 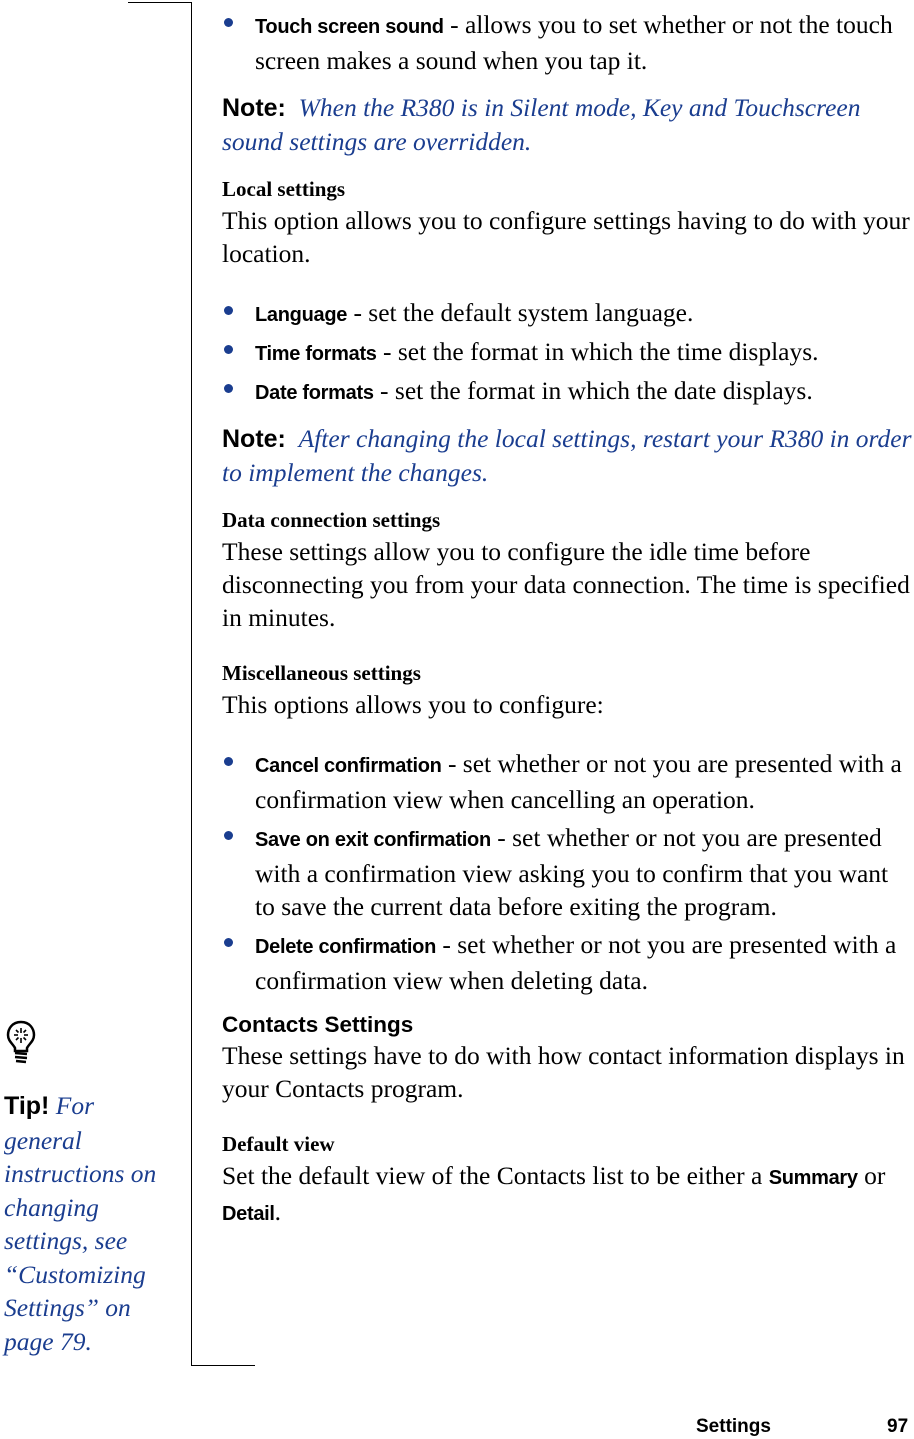 I want to click on term: Save on exit confirmation, so click(x=373, y=840).